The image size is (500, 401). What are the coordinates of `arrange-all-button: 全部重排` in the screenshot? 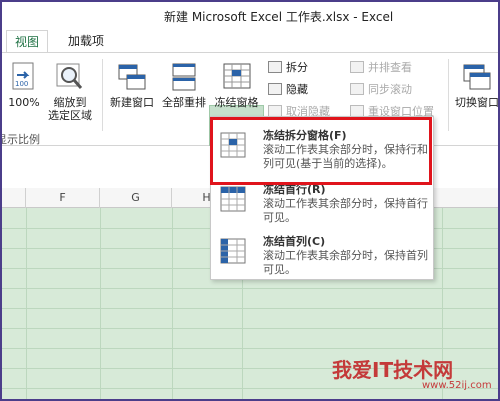 It's located at (184, 85).